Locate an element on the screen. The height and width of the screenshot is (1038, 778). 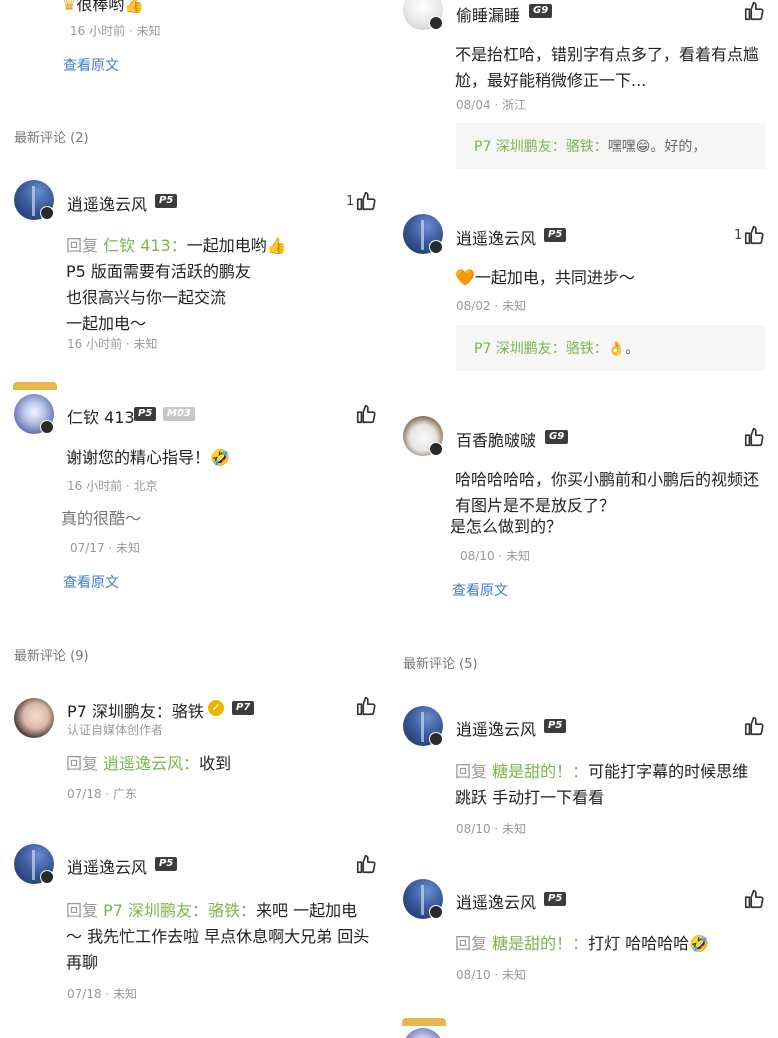
comment-body: 谢谢您的精心指导！🤣 is located at coordinates (148, 457).